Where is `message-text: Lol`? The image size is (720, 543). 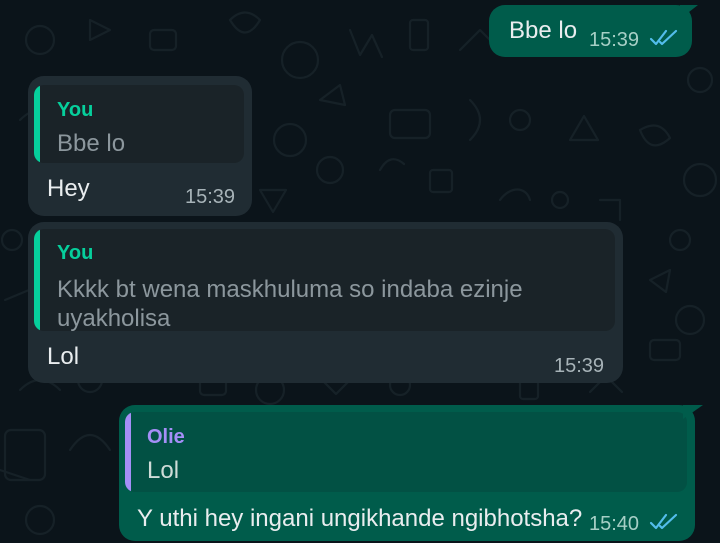
message-text: Lol is located at coordinates (63, 356).